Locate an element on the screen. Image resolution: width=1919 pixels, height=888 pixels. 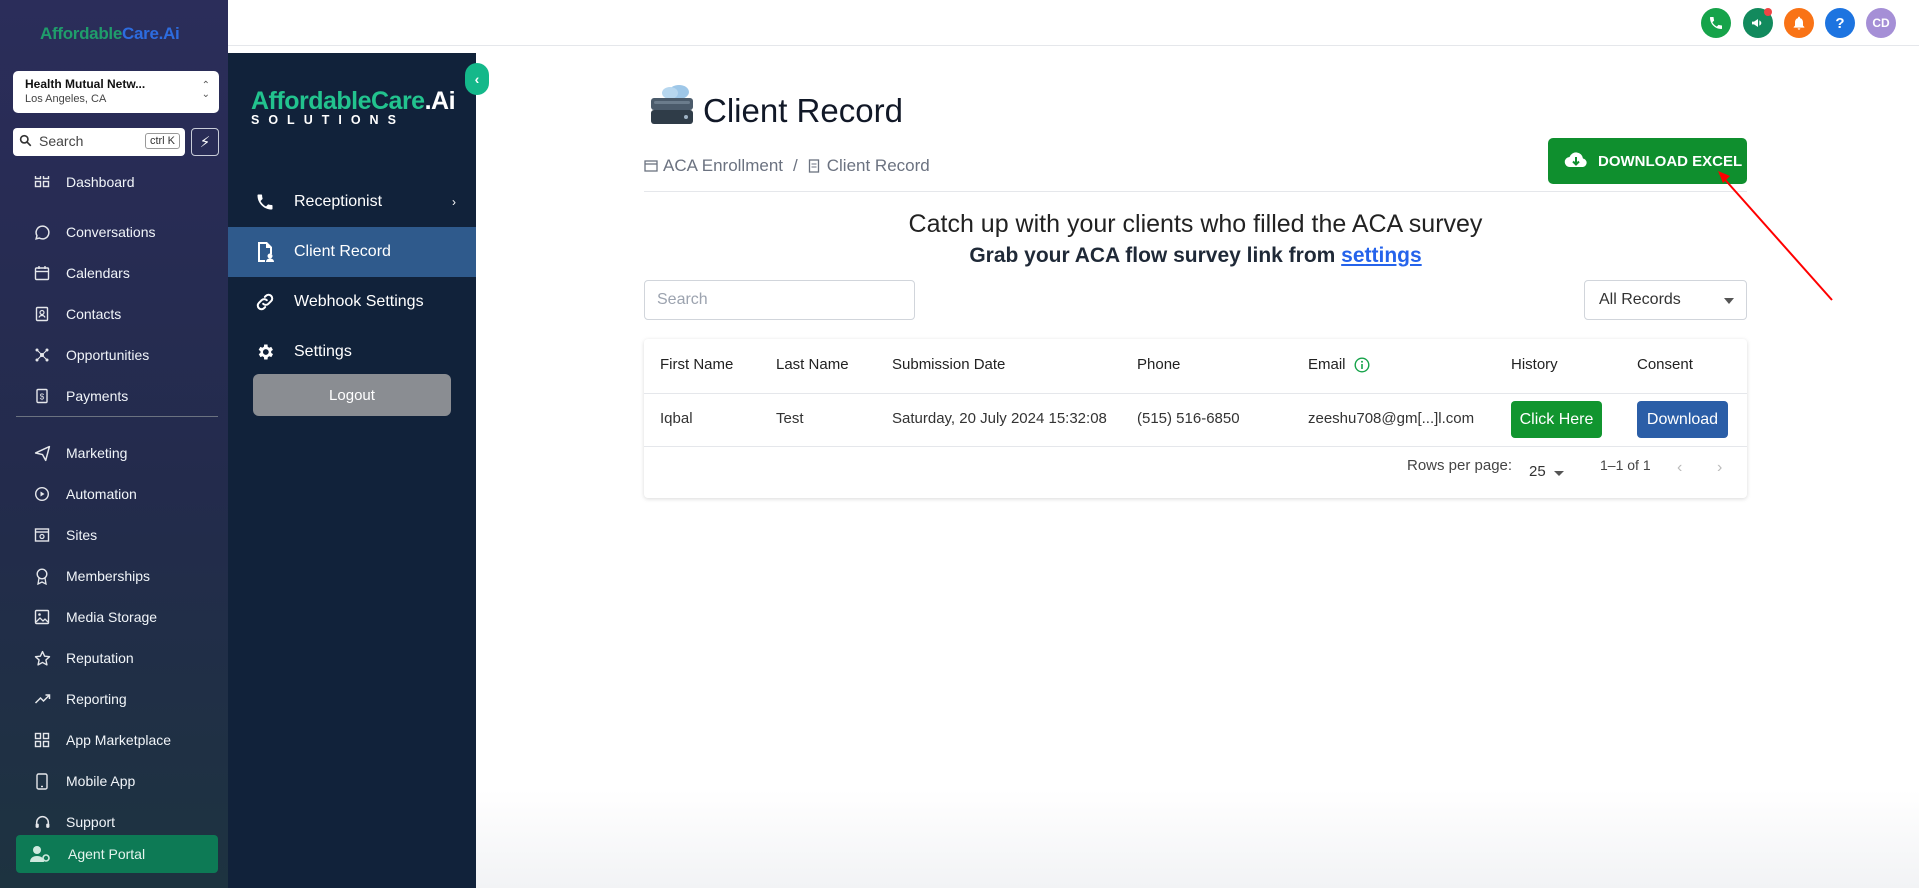
sidebar-item-memberships: Memberships is located at coordinates (127, 576).